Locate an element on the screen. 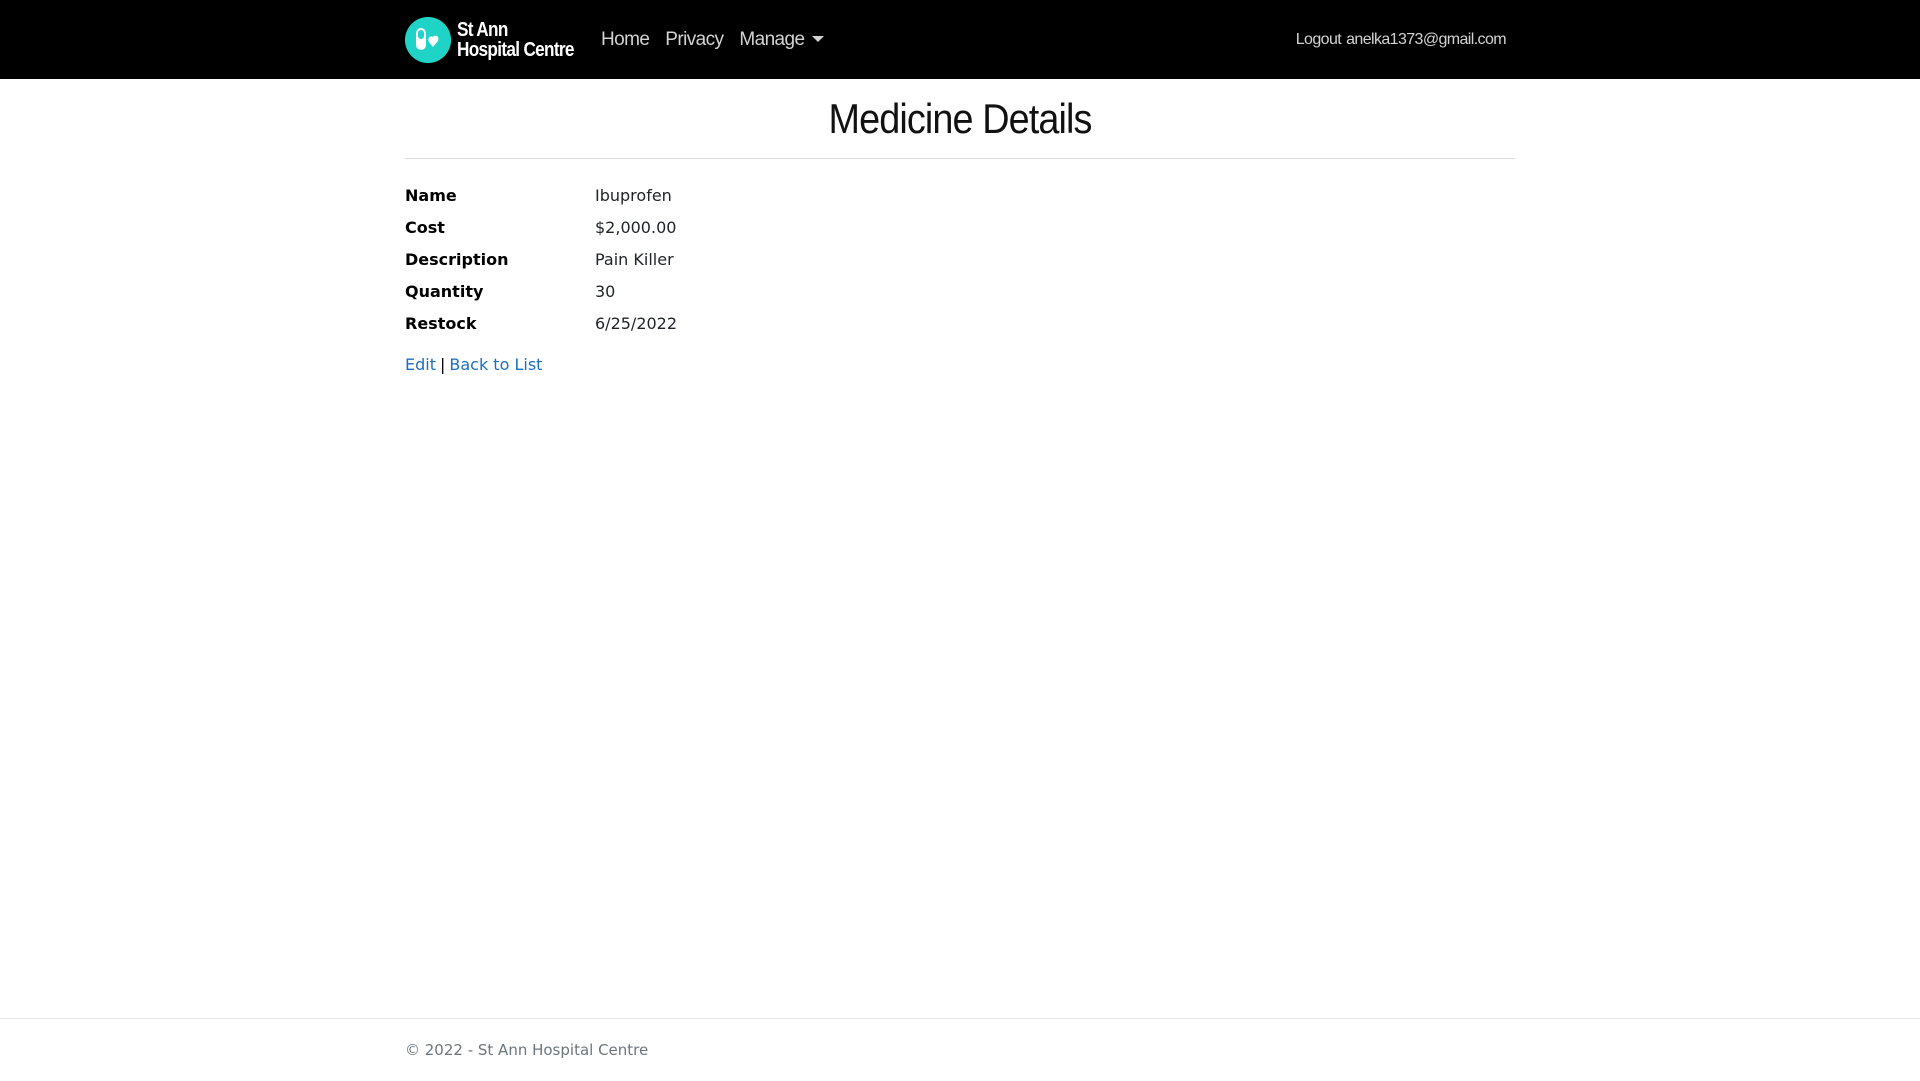 The height and width of the screenshot is (1081, 1920). edit-link: Edit is located at coordinates (420, 364).